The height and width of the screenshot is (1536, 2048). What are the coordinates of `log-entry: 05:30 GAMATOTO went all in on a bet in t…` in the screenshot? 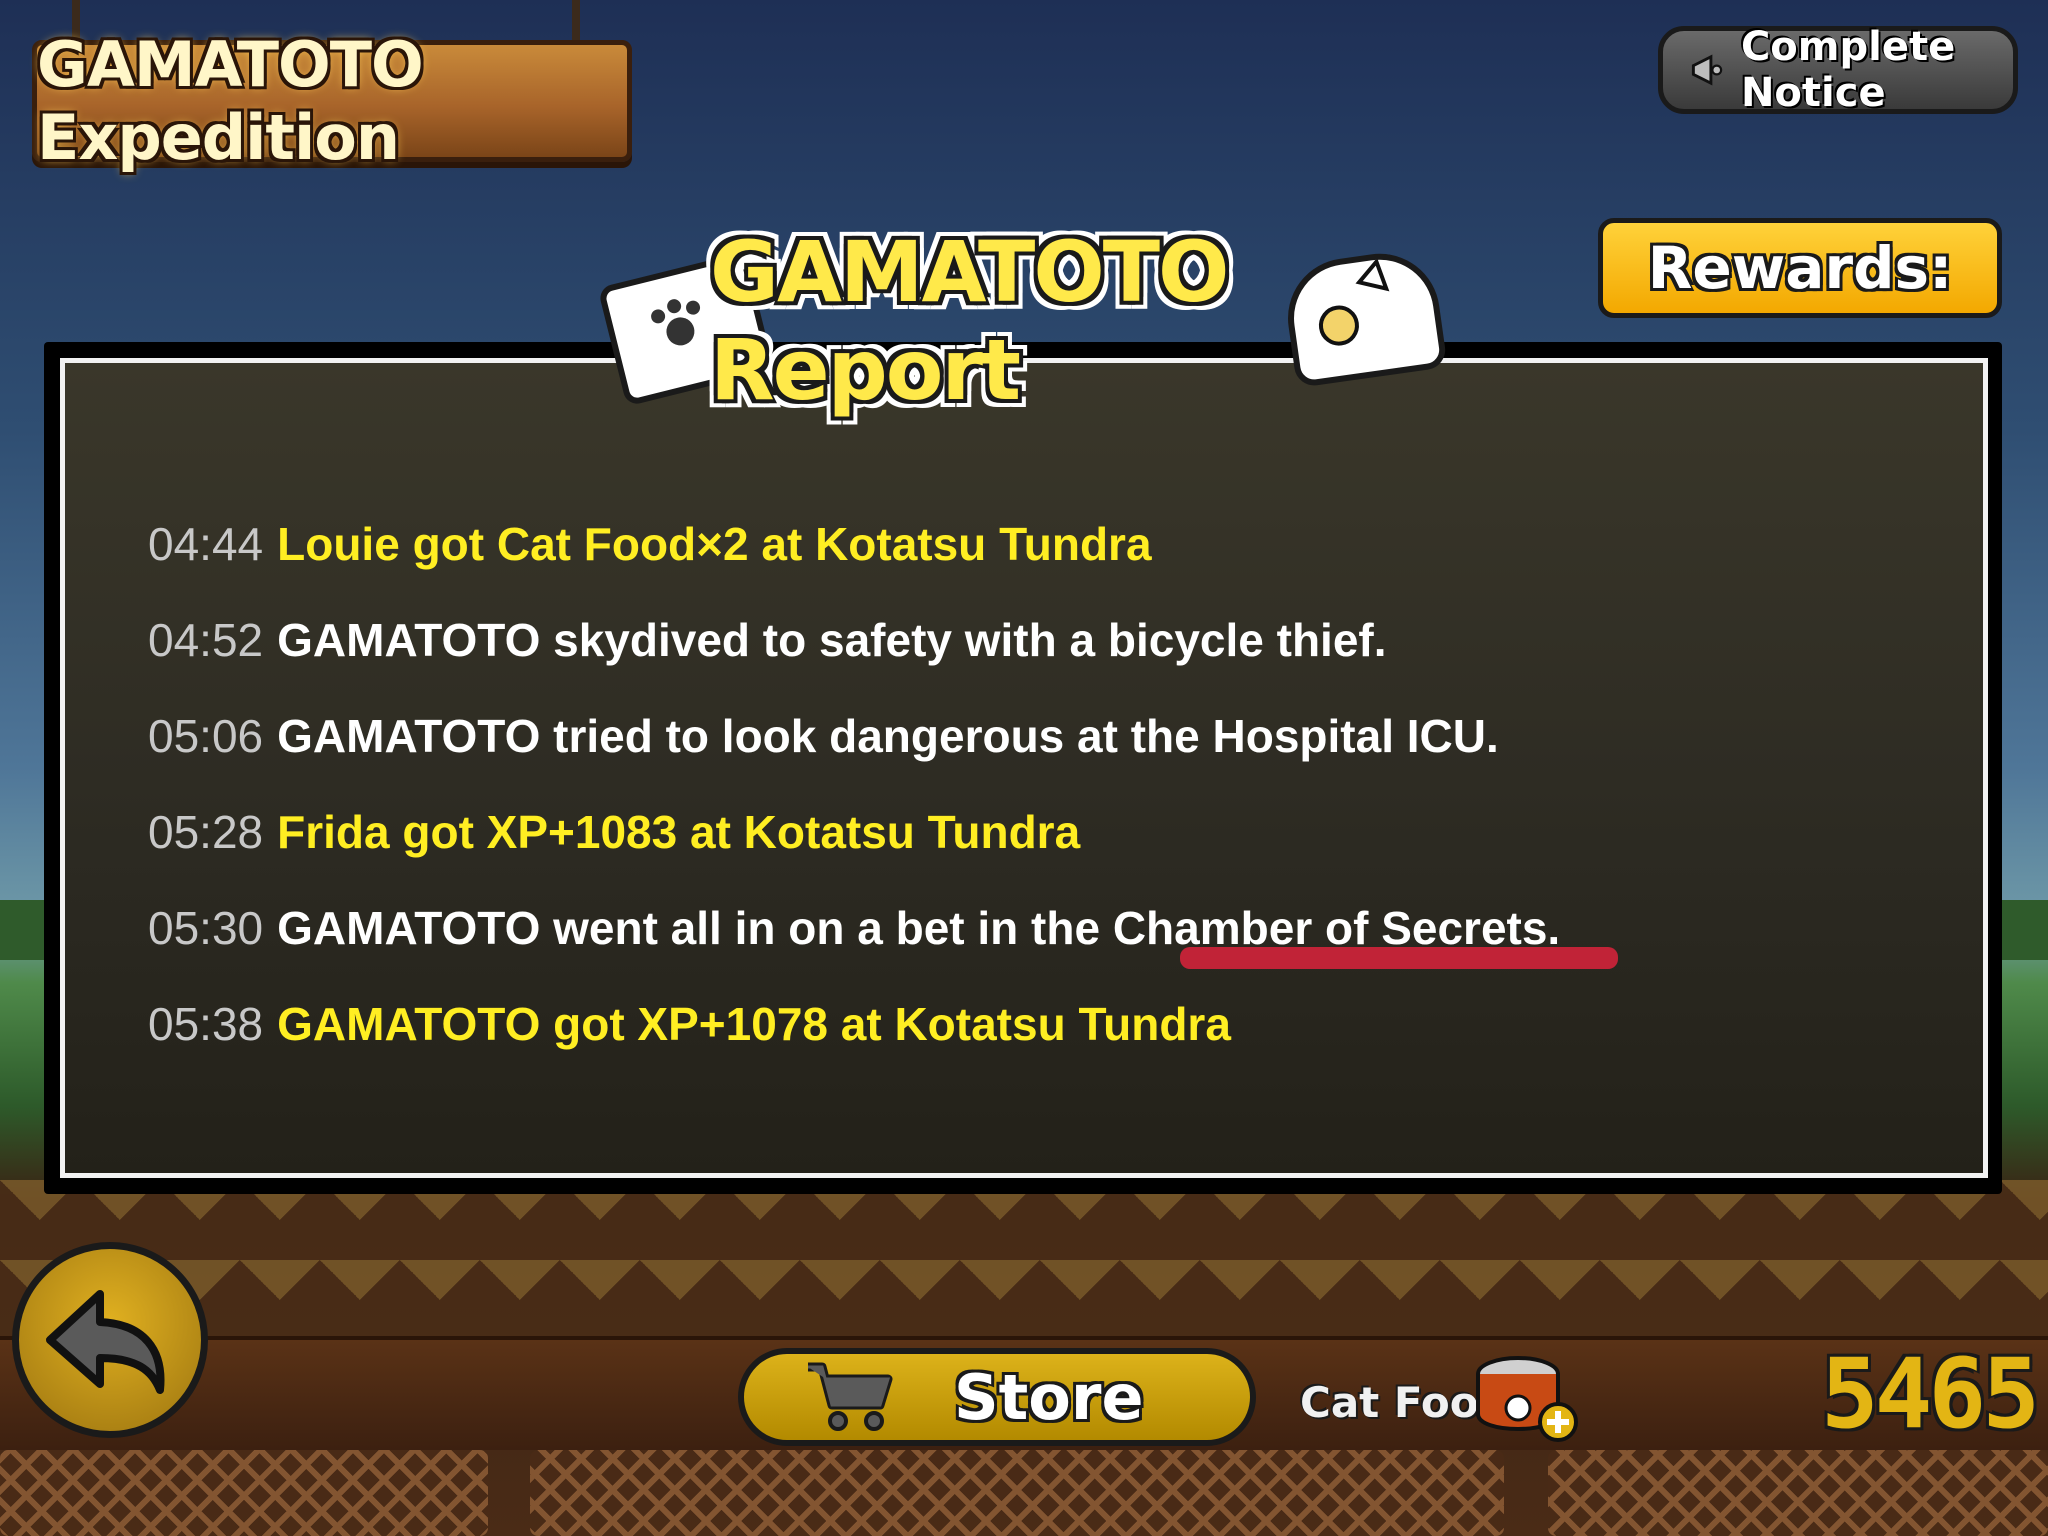 It's located at (1048, 928).